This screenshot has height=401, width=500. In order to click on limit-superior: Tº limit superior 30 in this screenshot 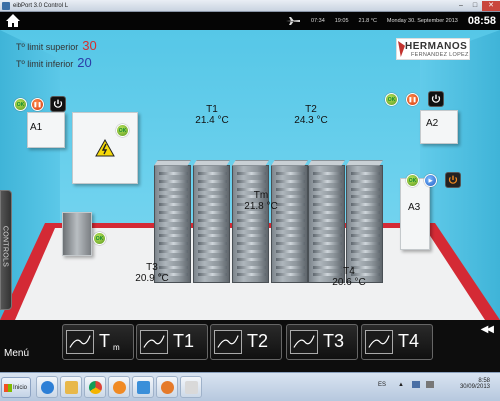, I will do `click(56, 45)`.